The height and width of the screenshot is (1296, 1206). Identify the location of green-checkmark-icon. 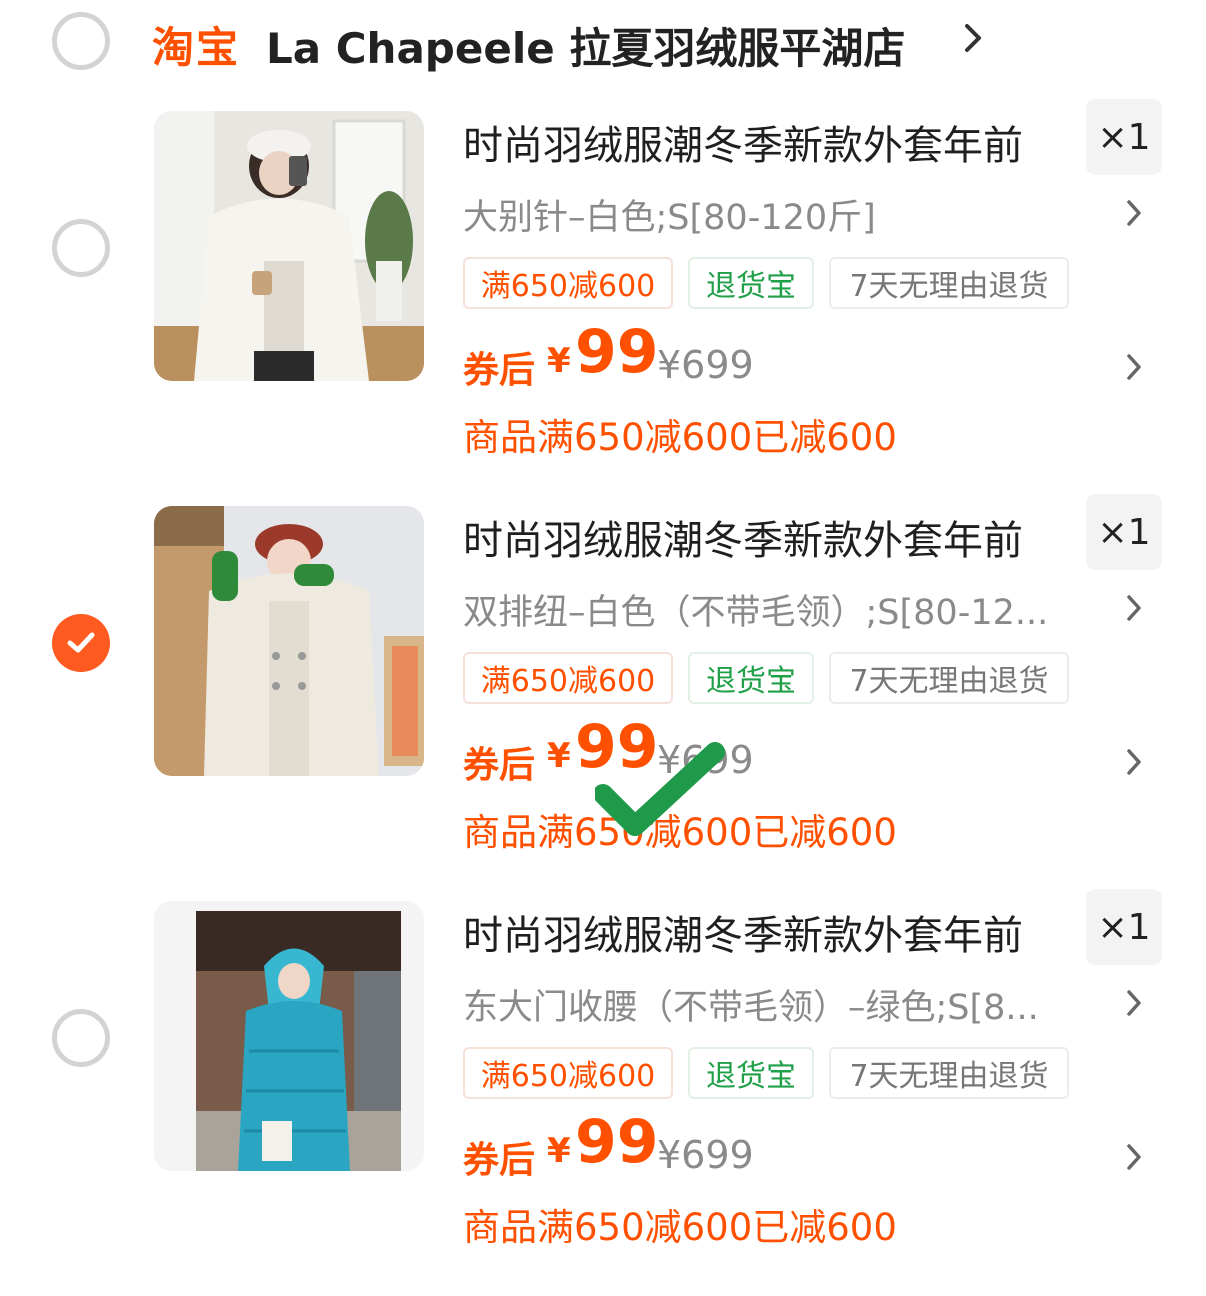
(659, 794).